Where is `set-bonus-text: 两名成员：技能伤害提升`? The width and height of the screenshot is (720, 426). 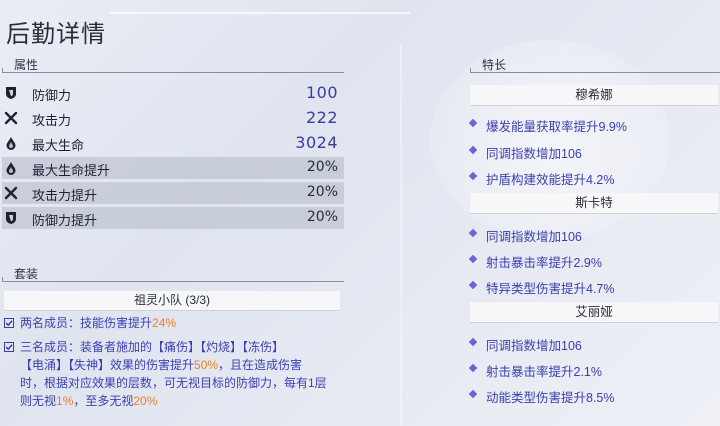 set-bonus-text: 两名成员：技能伤害提升 is located at coordinates (86, 323).